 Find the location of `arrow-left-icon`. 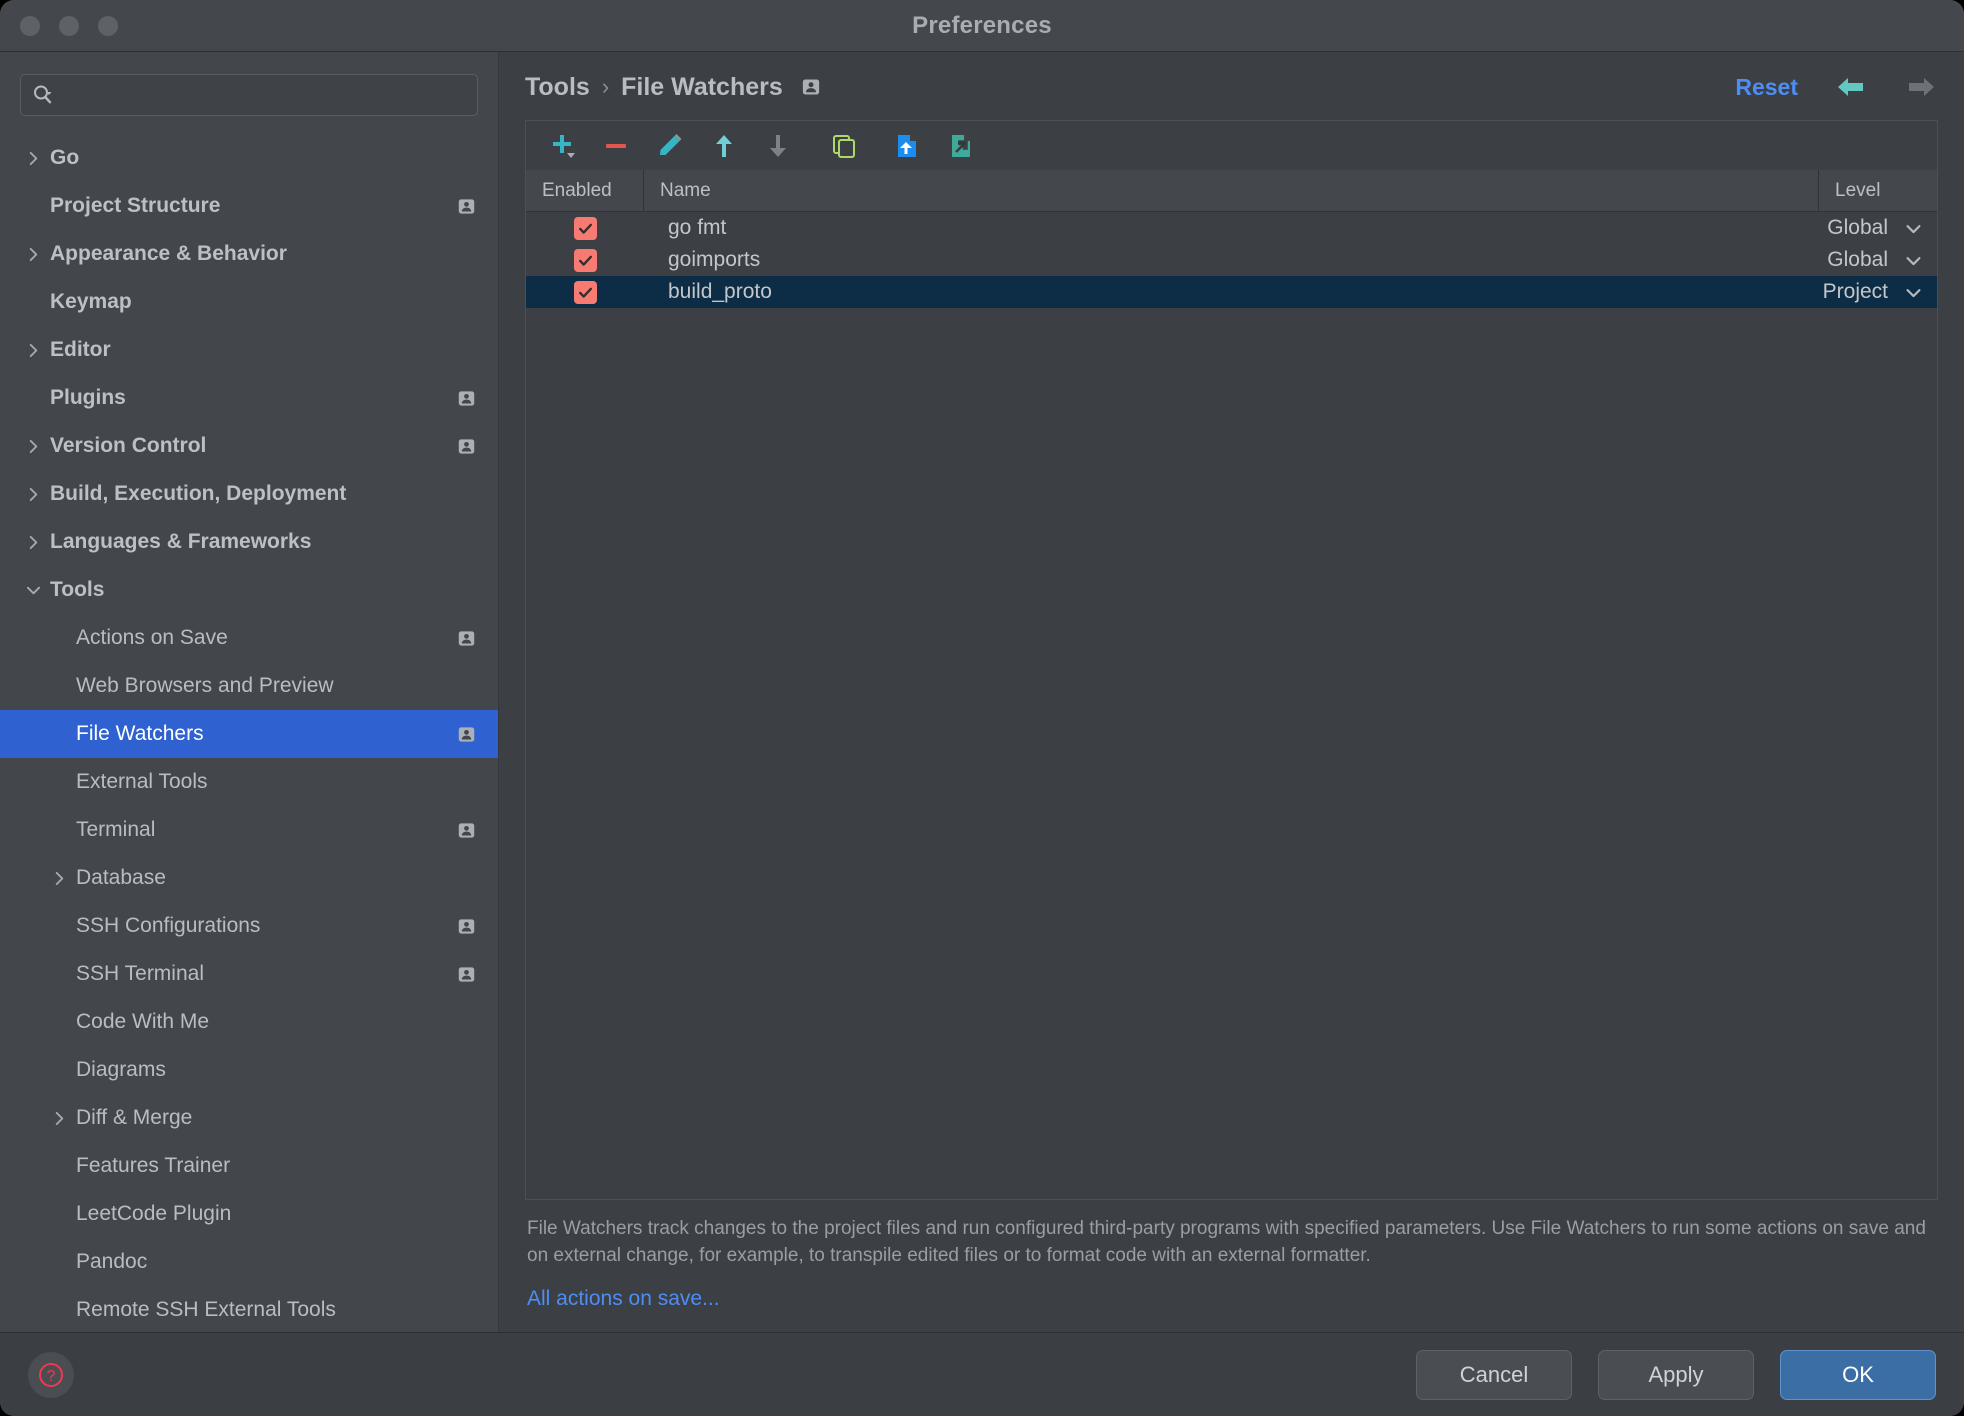

arrow-left-icon is located at coordinates (1851, 87).